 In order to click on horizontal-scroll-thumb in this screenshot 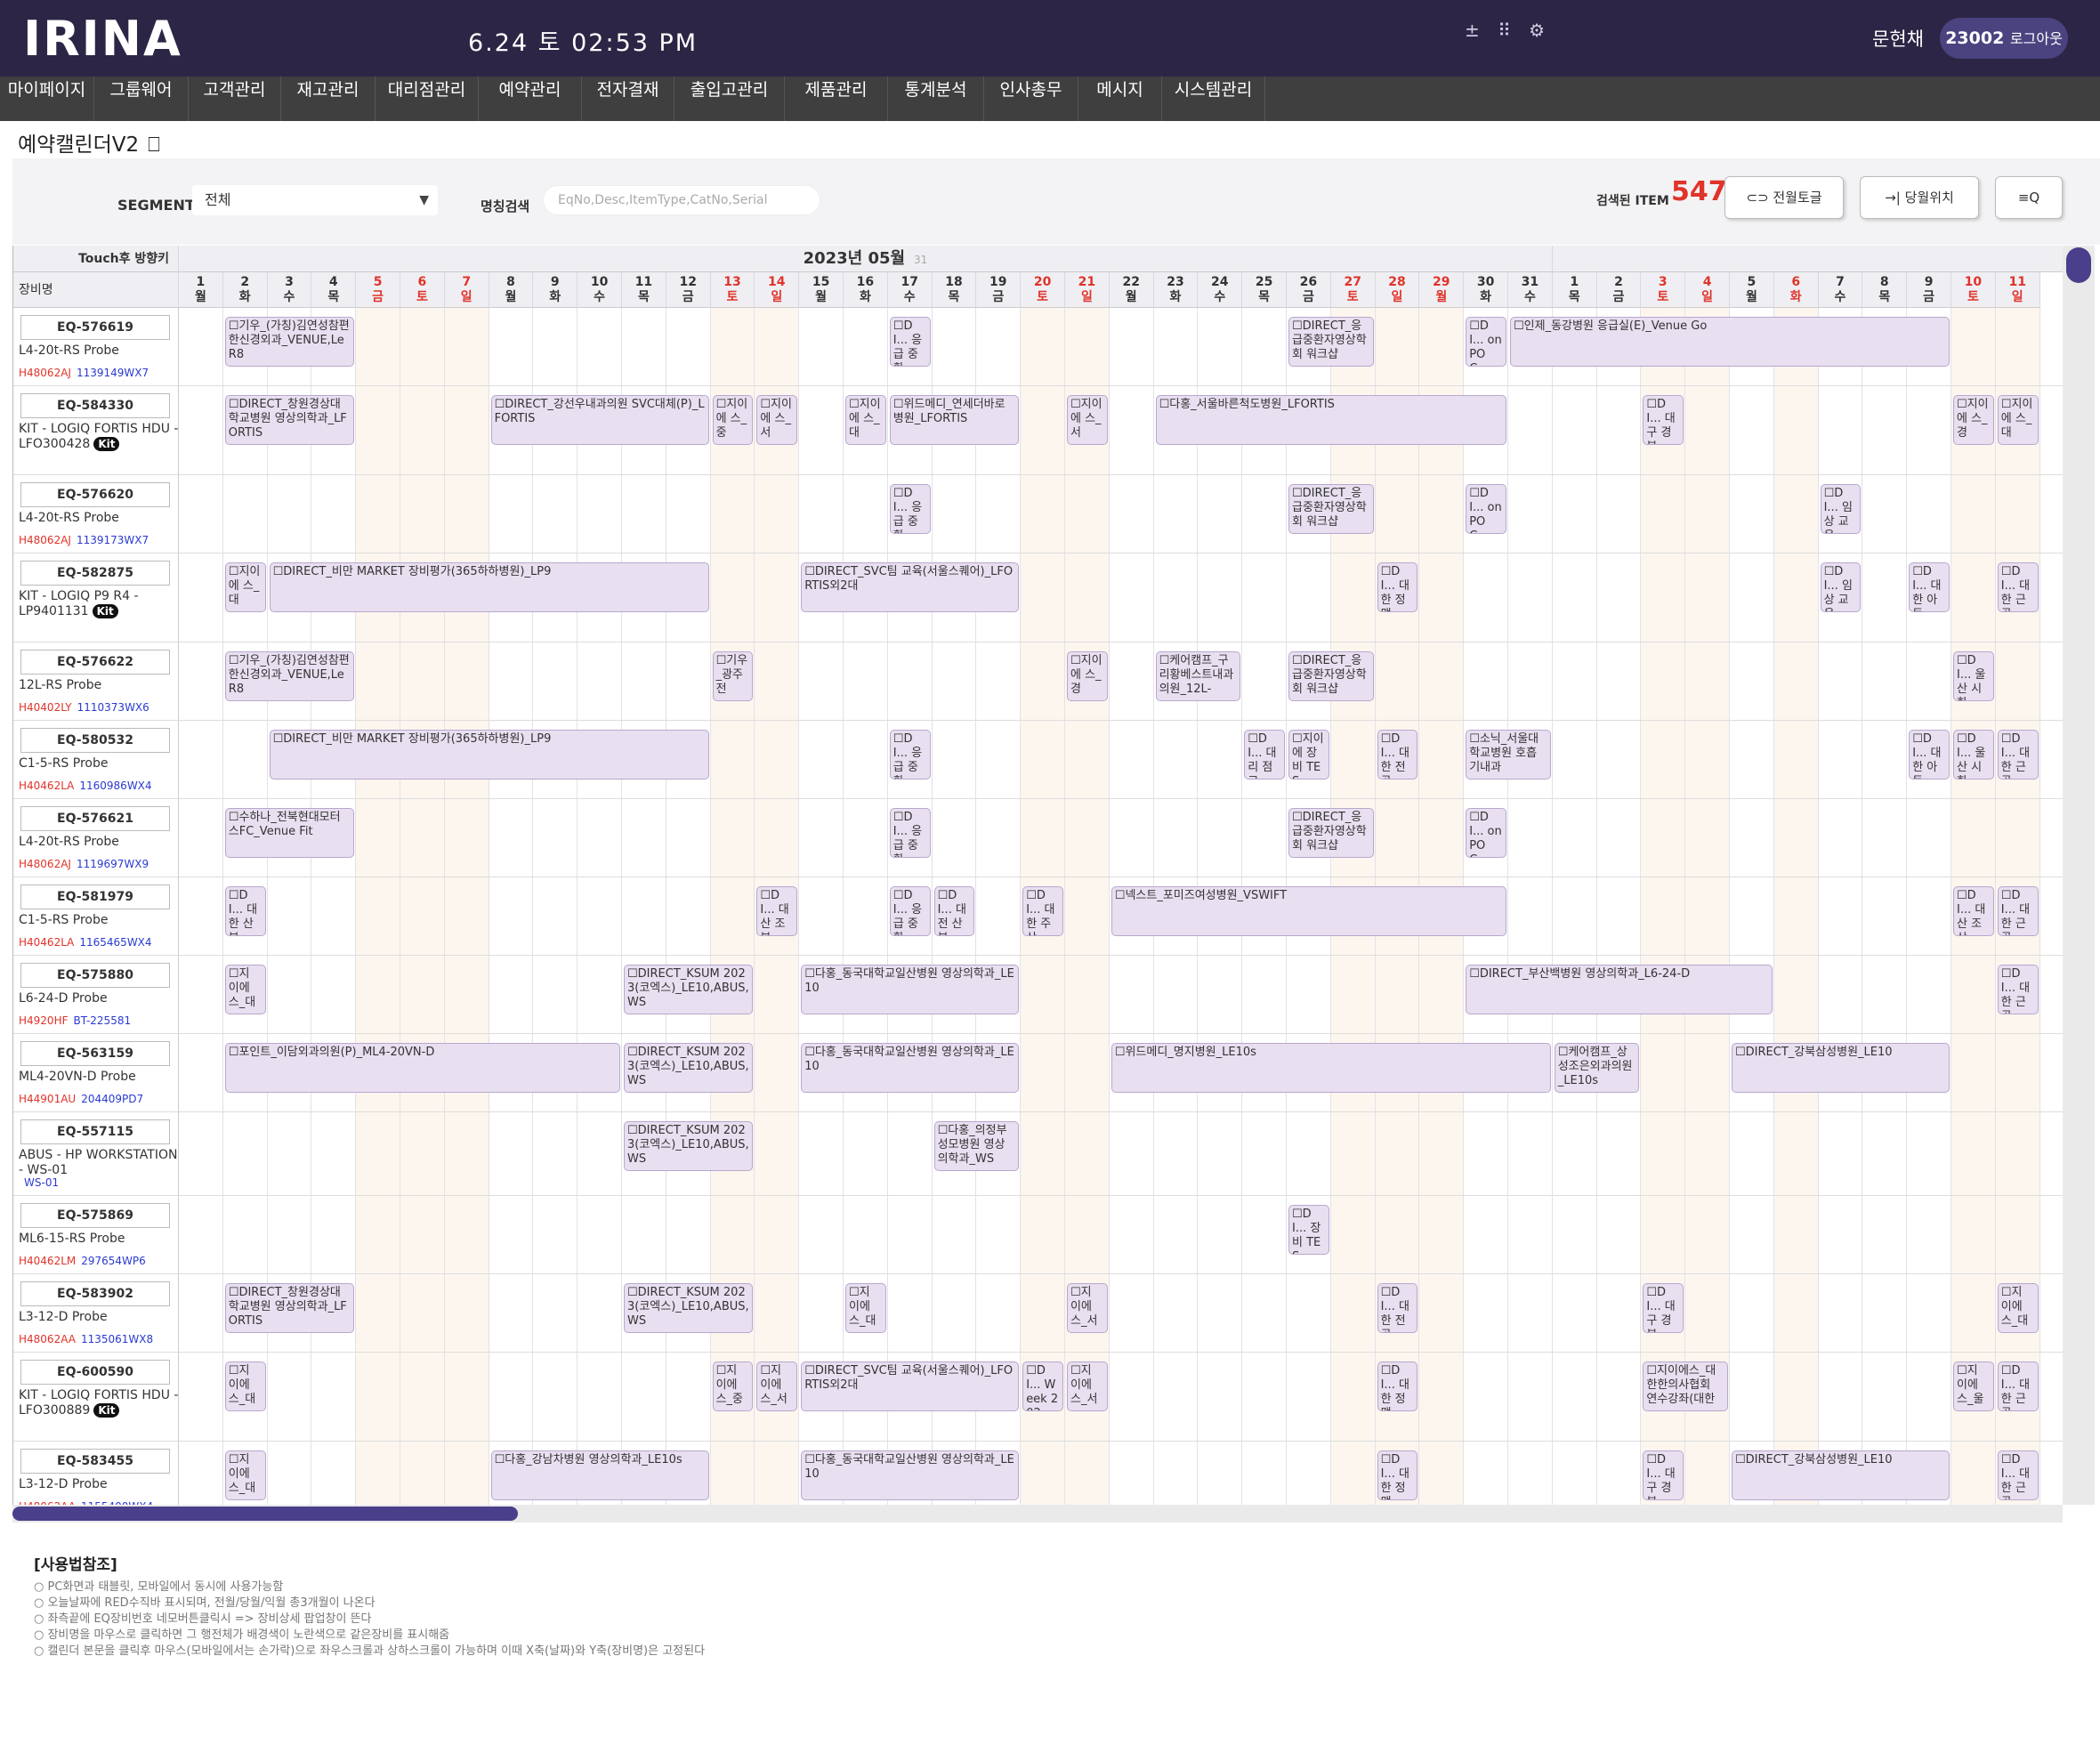, I will do `click(265, 1514)`.